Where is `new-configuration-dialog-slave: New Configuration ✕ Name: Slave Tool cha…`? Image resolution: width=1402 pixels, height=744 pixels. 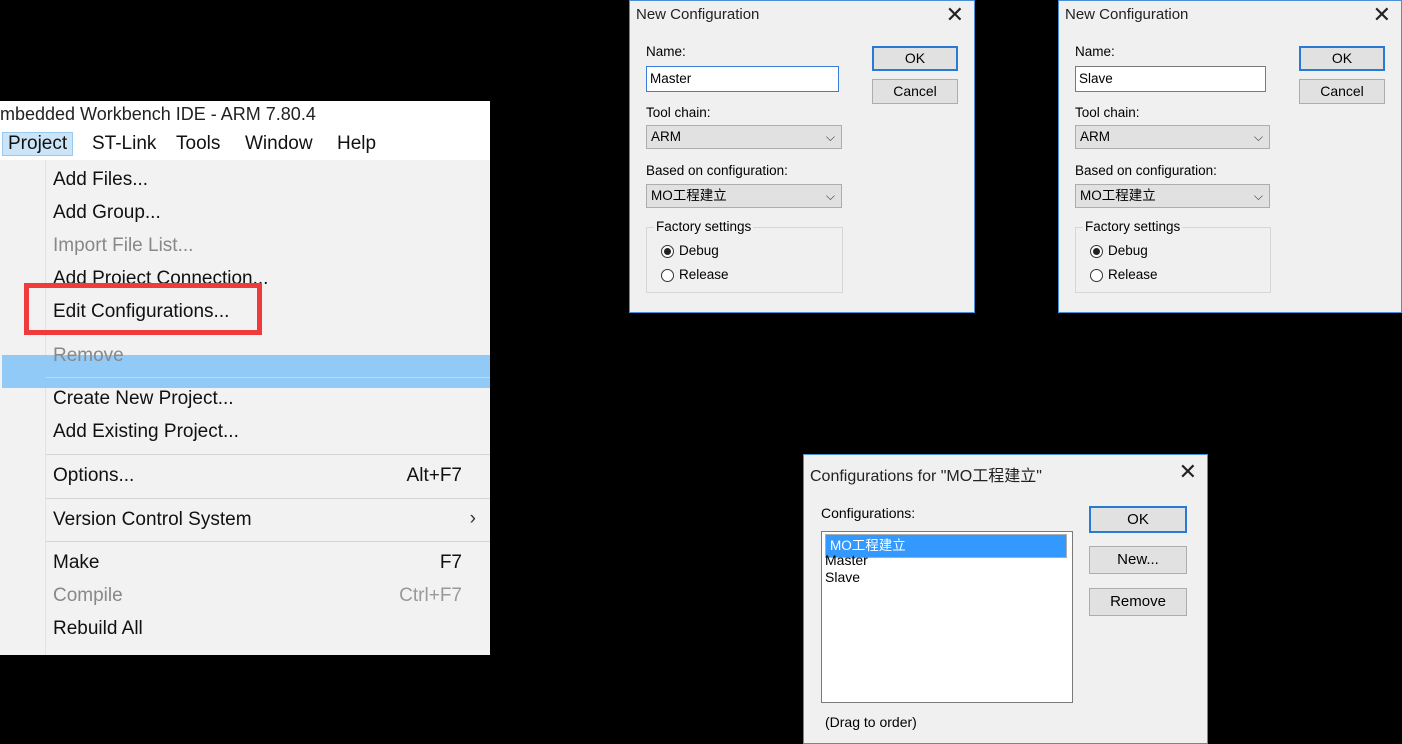 new-configuration-dialog-slave: New Configuration ✕ Name: Slave Tool cha… is located at coordinates (1230, 156).